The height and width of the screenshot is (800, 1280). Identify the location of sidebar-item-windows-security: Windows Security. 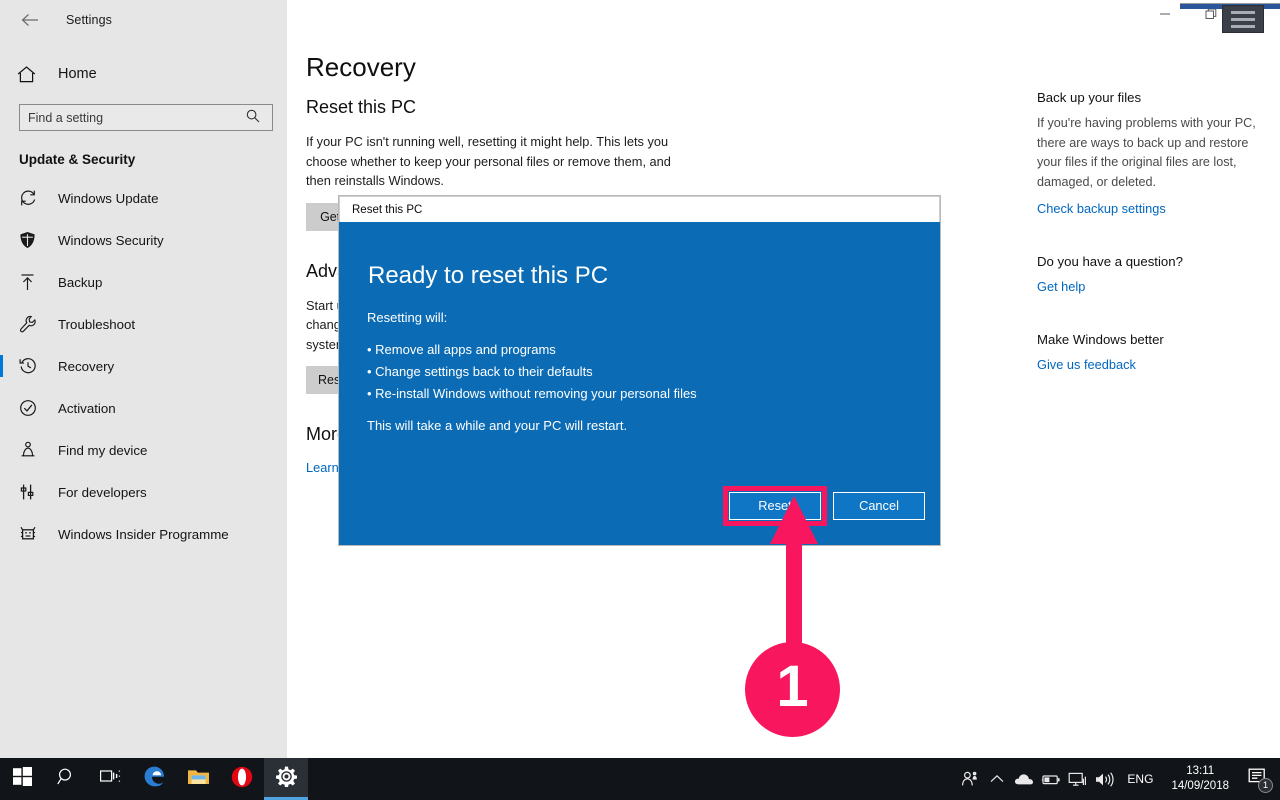
(143, 240).